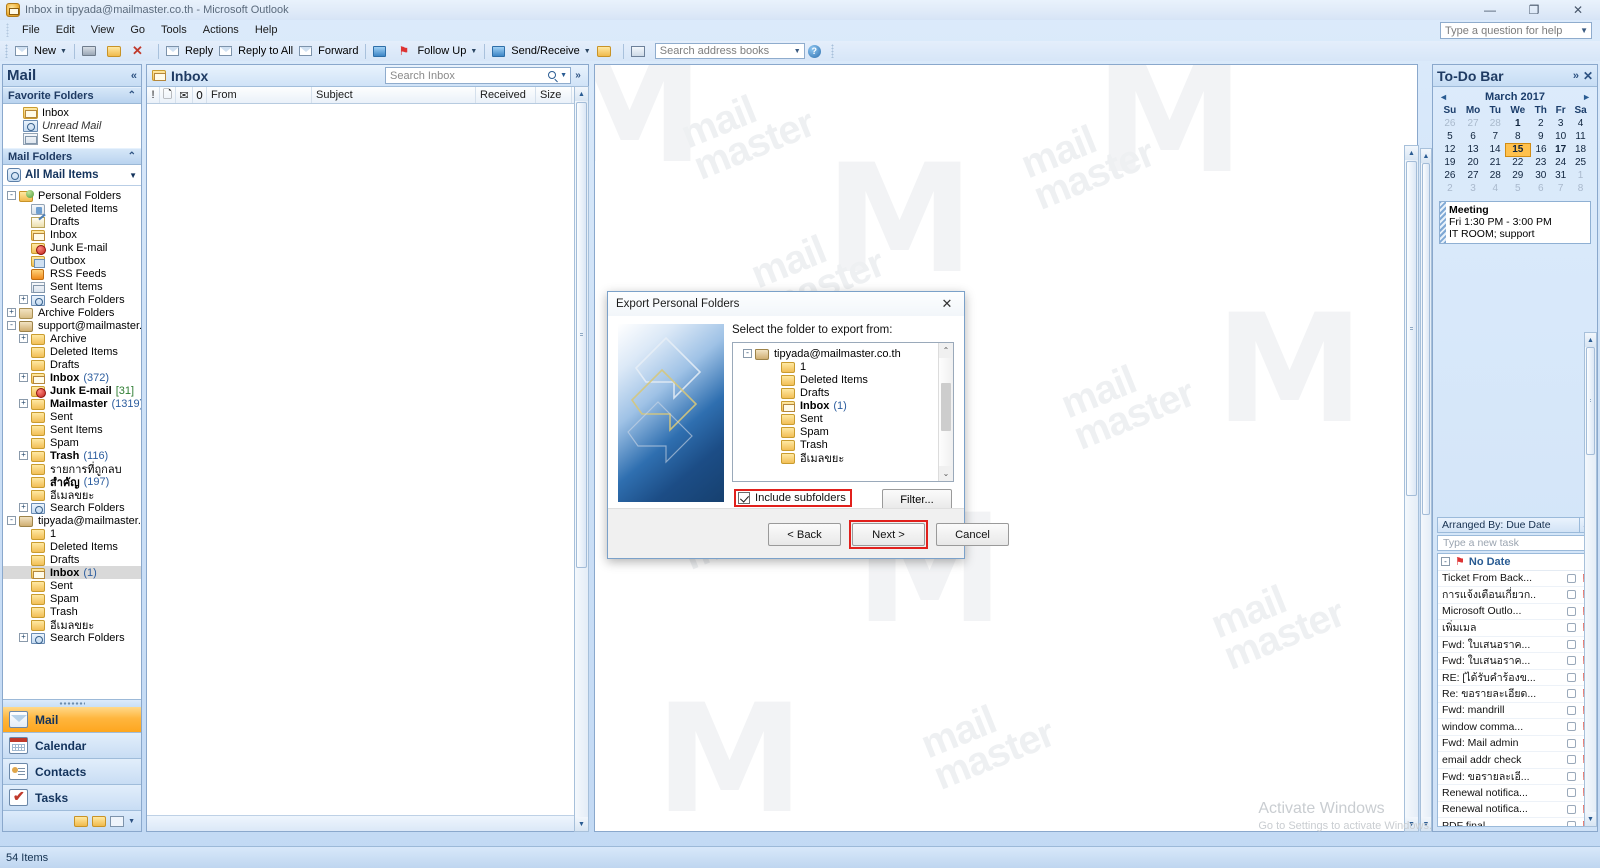 Image resolution: width=1600 pixels, height=868 pixels. What do you see at coordinates (132, 156) in the screenshot?
I see `chevron-up-icon: ⌃` at bounding box center [132, 156].